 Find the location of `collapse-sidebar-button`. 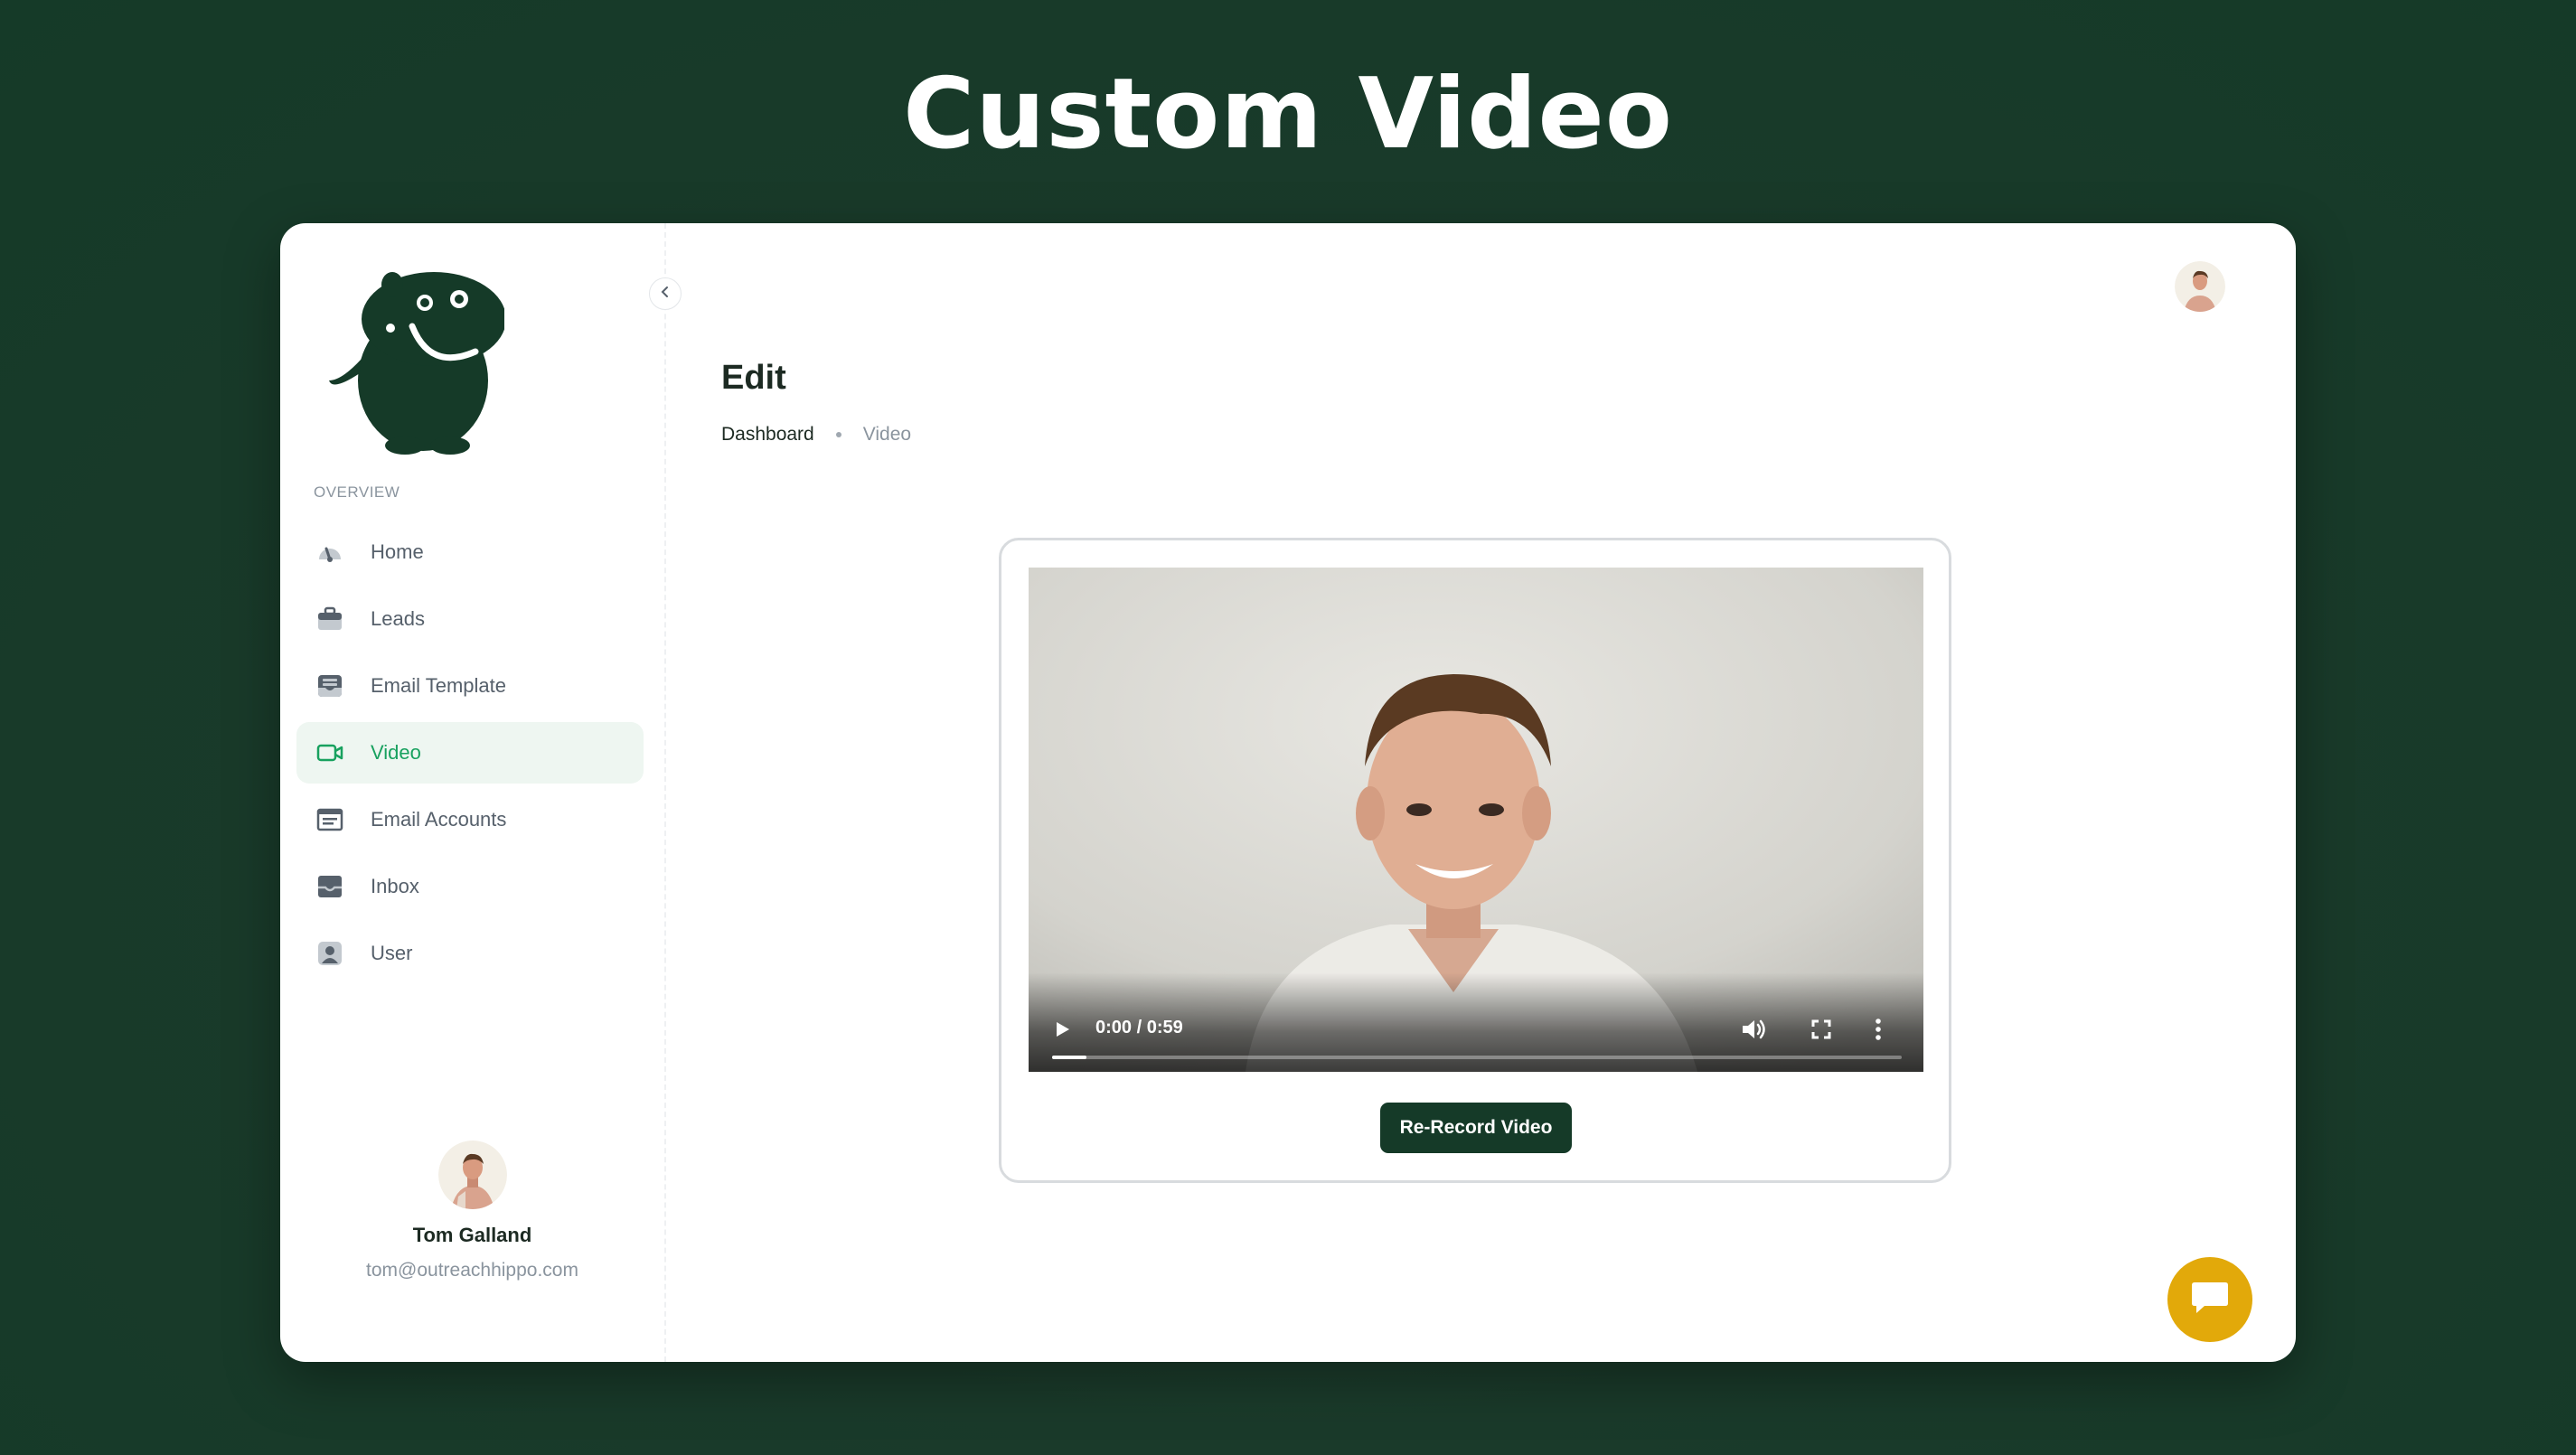

collapse-sidebar-button is located at coordinates (665, 293).